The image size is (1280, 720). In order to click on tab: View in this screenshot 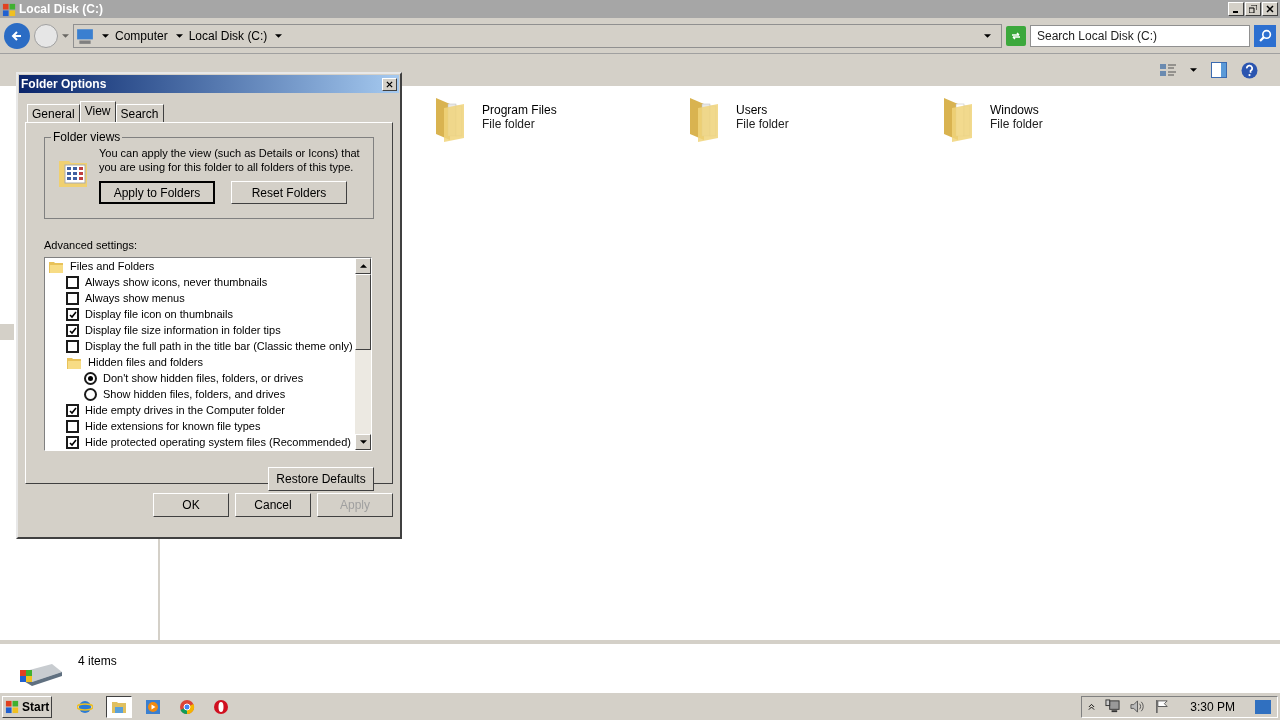, I will do `click(97, 111)`.